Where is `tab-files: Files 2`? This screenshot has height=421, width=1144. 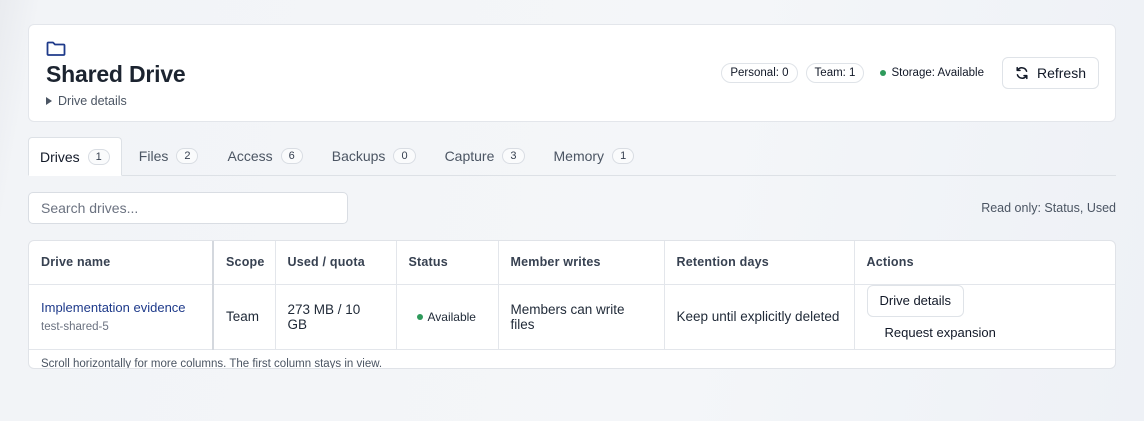 tab-files: Files 2 is located at coordinates (169, 156).